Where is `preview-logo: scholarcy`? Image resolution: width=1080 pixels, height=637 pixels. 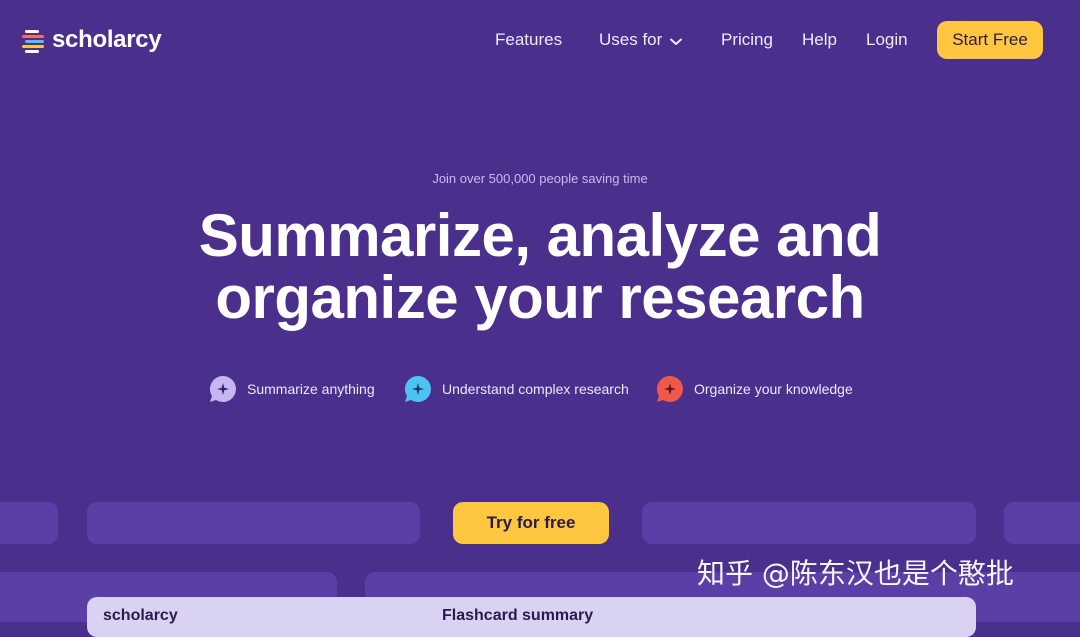
preview-logo: scholarcy is located at coordinates (140, 615).